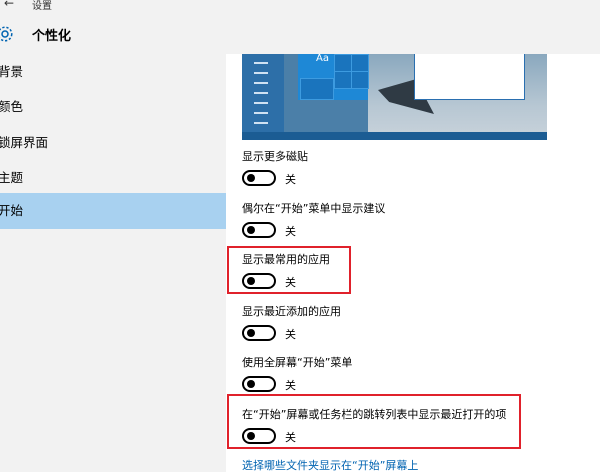  Describe the element at coordinates (113, 178) in the screenshot. I see `sidebar-item-themes: 主题` at that location.